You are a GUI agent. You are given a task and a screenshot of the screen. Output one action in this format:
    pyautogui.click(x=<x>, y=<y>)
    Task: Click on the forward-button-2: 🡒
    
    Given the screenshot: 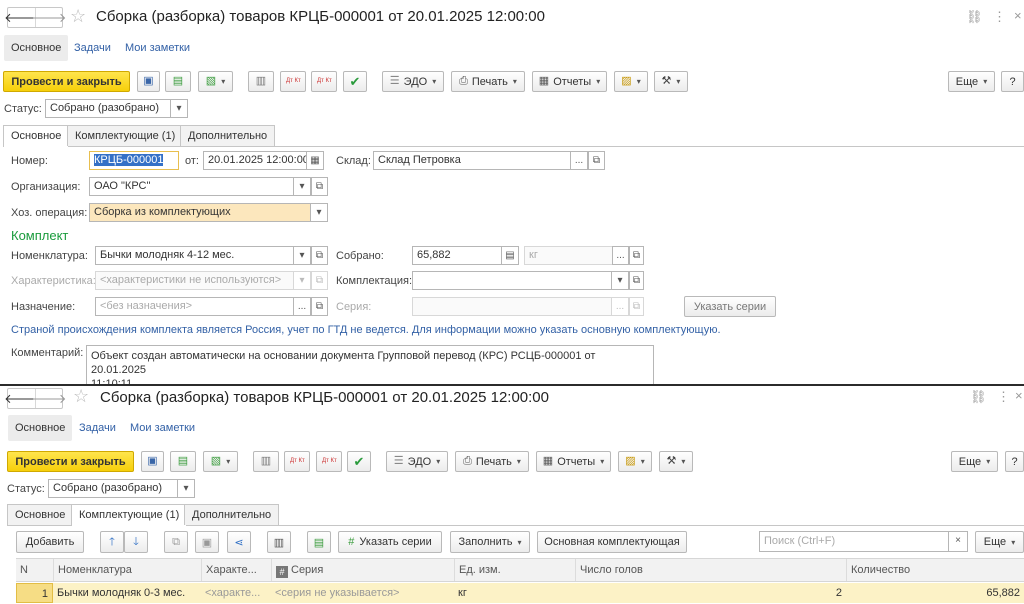 What is the action you would take?
    pyautogui.click(x=49, y=398)
    